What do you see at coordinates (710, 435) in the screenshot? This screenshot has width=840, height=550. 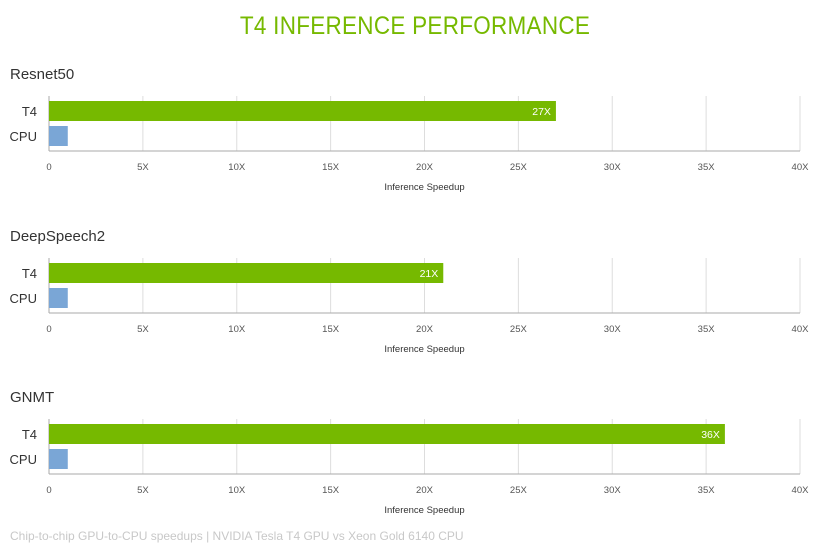 I see `data-label: 36X` at bounding box center [710, 435].